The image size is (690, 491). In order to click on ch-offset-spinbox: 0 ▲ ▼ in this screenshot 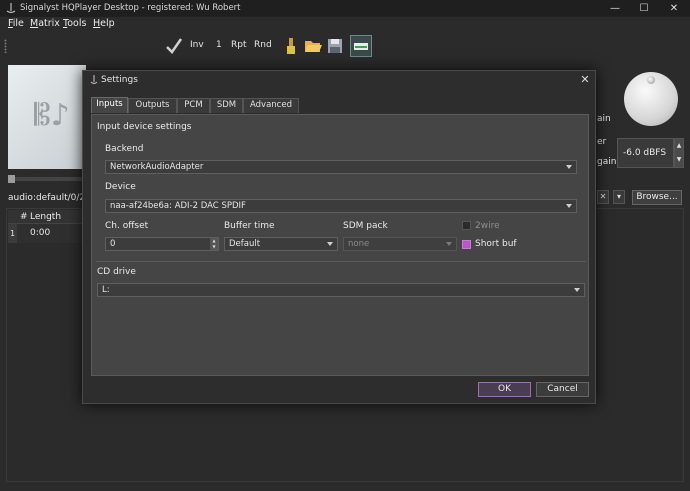, I will do `click(162, 244)`.